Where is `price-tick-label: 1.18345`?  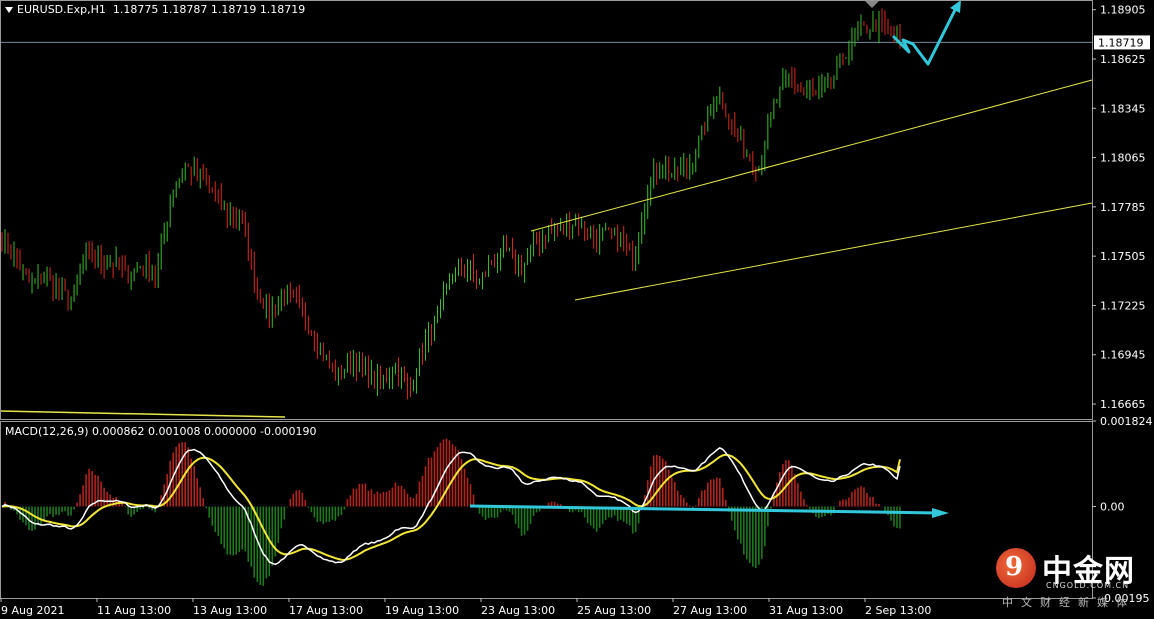 price-tick-label: 1.18345 is located at coordinates (1123, 108).